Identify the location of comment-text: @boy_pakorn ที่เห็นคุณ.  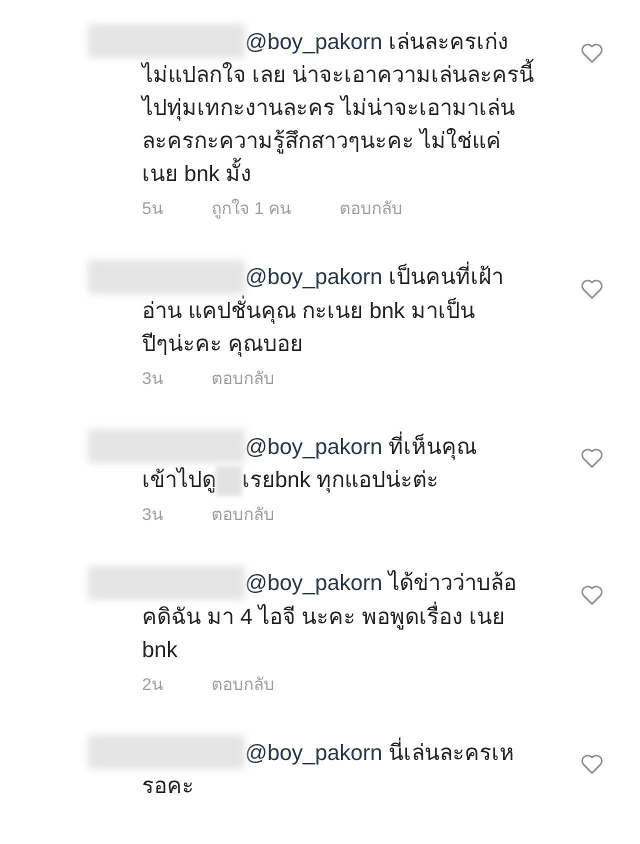
(360, 446).